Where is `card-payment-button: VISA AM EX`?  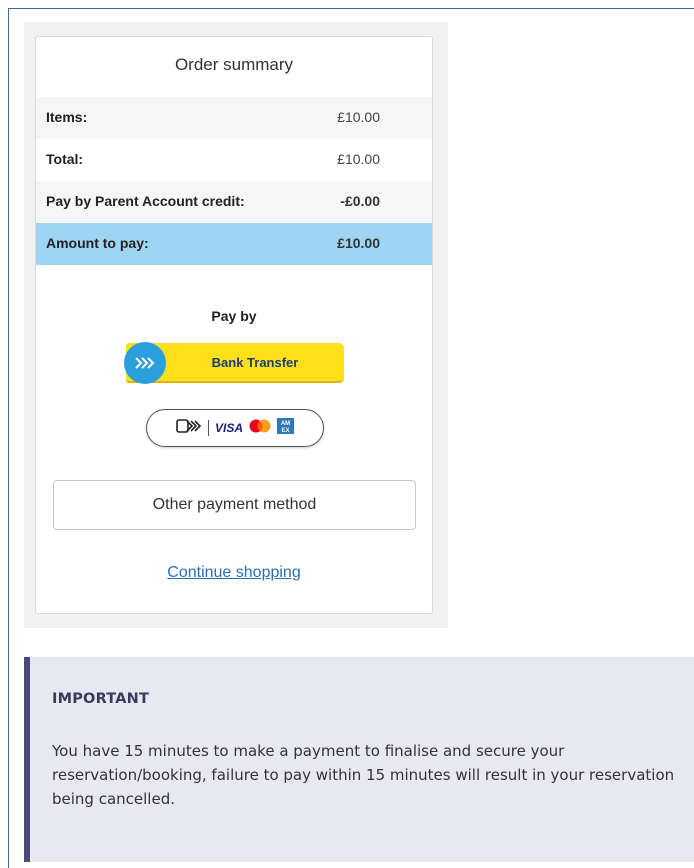 card-payment-button: VISA AM EX is located at coordinates (235, 428).